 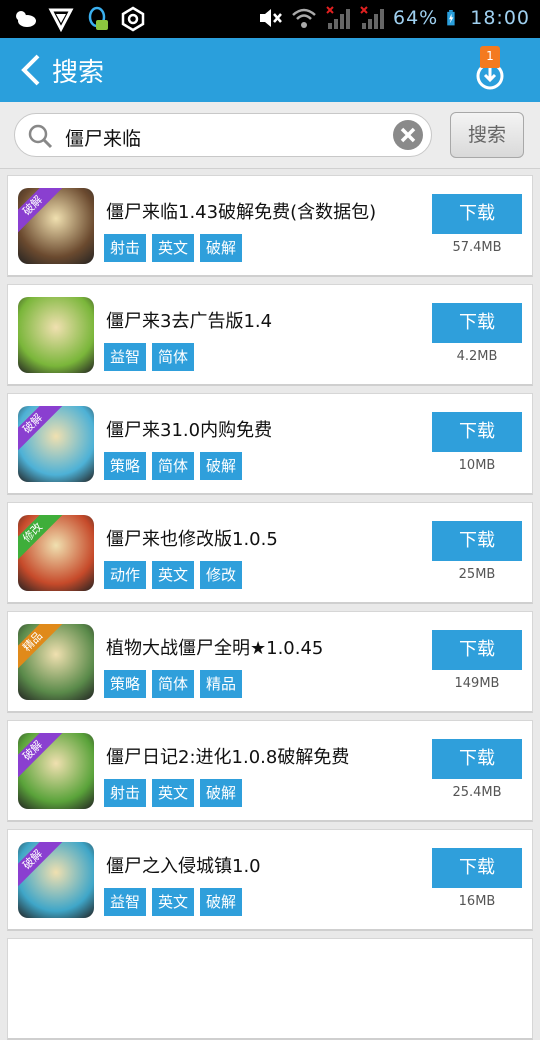 I want to click on app-list-item: 破解 僵尸日记2:进化1.0.8破解免费 射击 英文 破解 下载 25.4MB, so click(x=270, y=771).